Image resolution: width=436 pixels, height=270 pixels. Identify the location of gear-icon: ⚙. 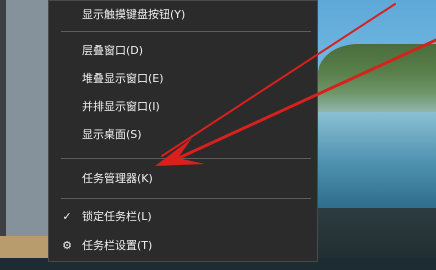
(67, 245).